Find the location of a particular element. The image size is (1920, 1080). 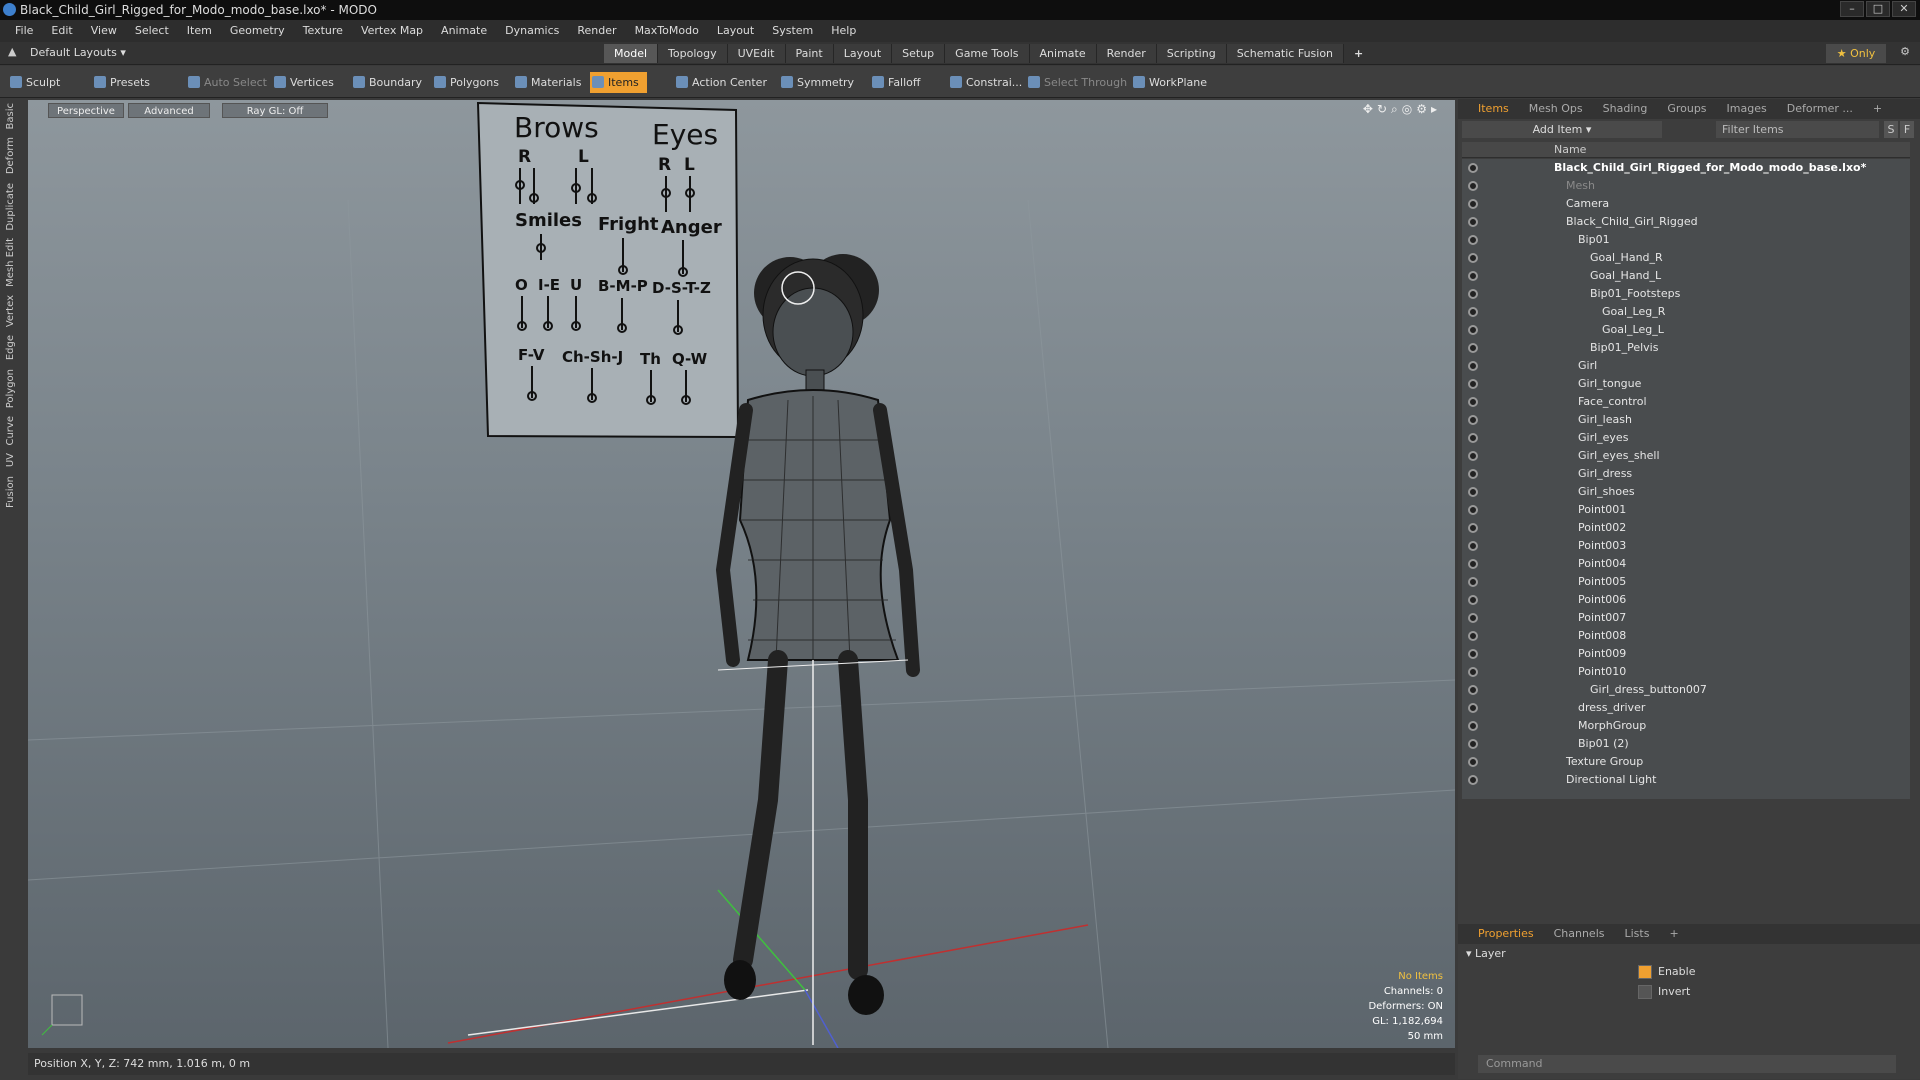

menu-view: View is located at coordinates (104, 31).